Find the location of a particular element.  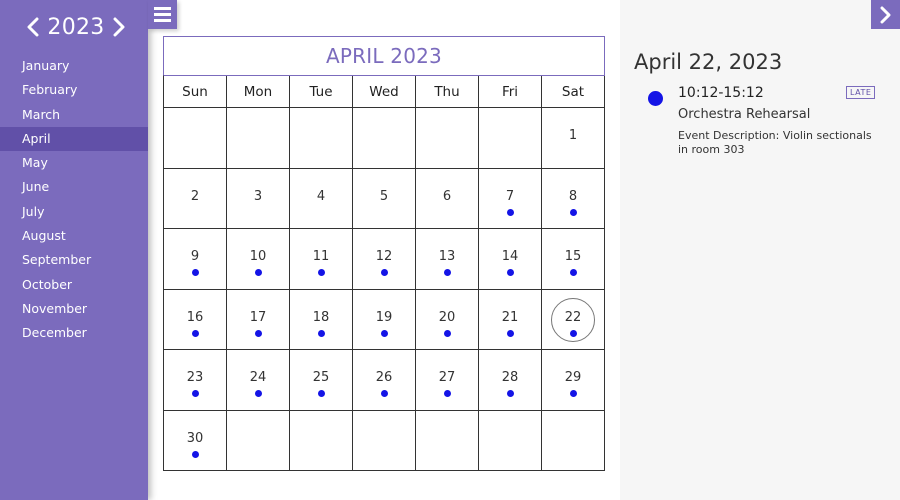

day-number: 29 is located at coordinates (573, 377).